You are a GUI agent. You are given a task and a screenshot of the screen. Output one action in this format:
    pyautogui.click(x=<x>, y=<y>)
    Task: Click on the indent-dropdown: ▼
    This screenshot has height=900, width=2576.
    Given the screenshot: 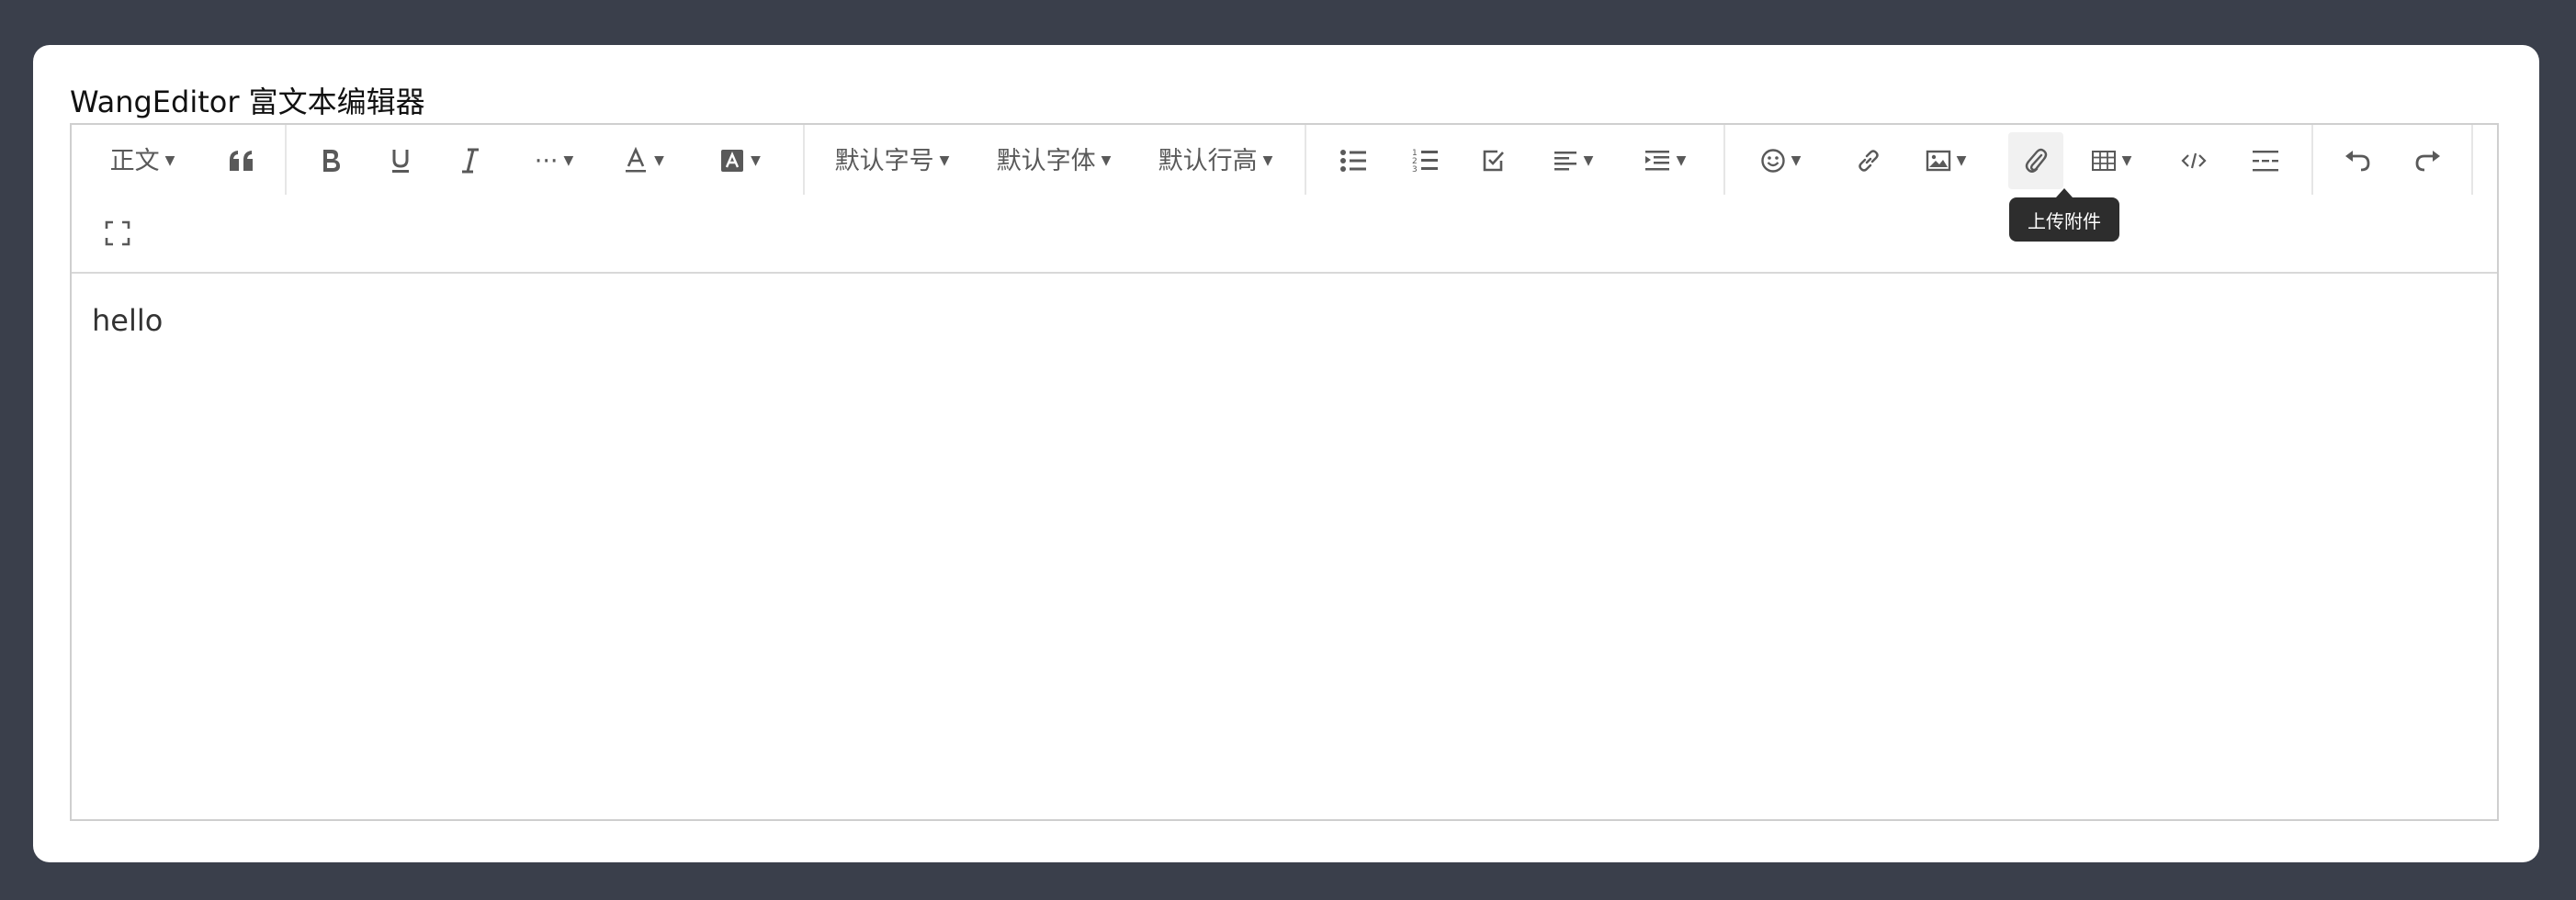 What is the action you would take?
    pyautogui.click(x=1664, y=160)
    